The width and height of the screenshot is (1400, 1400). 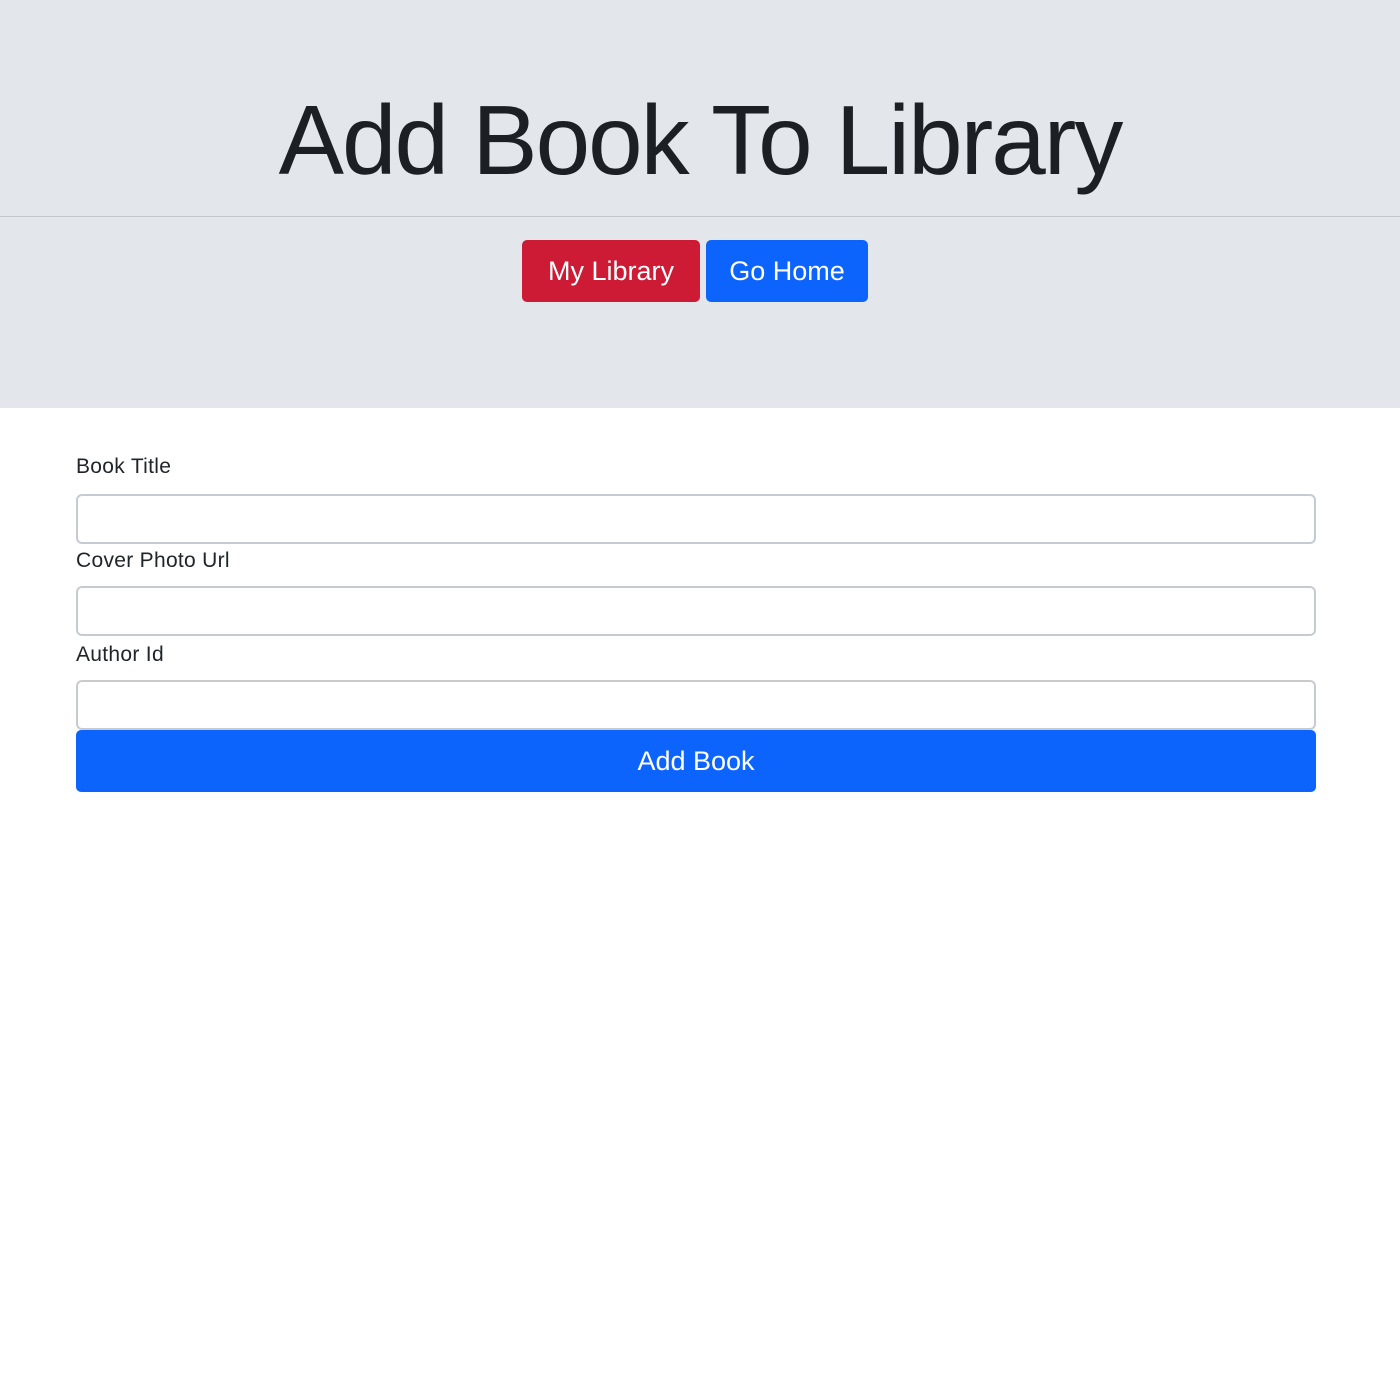 What do you see at coordinates (153, 560) in the screenshot?
I see `cover-photo-url-label: Cover Photo Url` at bounding box center [153, 560].